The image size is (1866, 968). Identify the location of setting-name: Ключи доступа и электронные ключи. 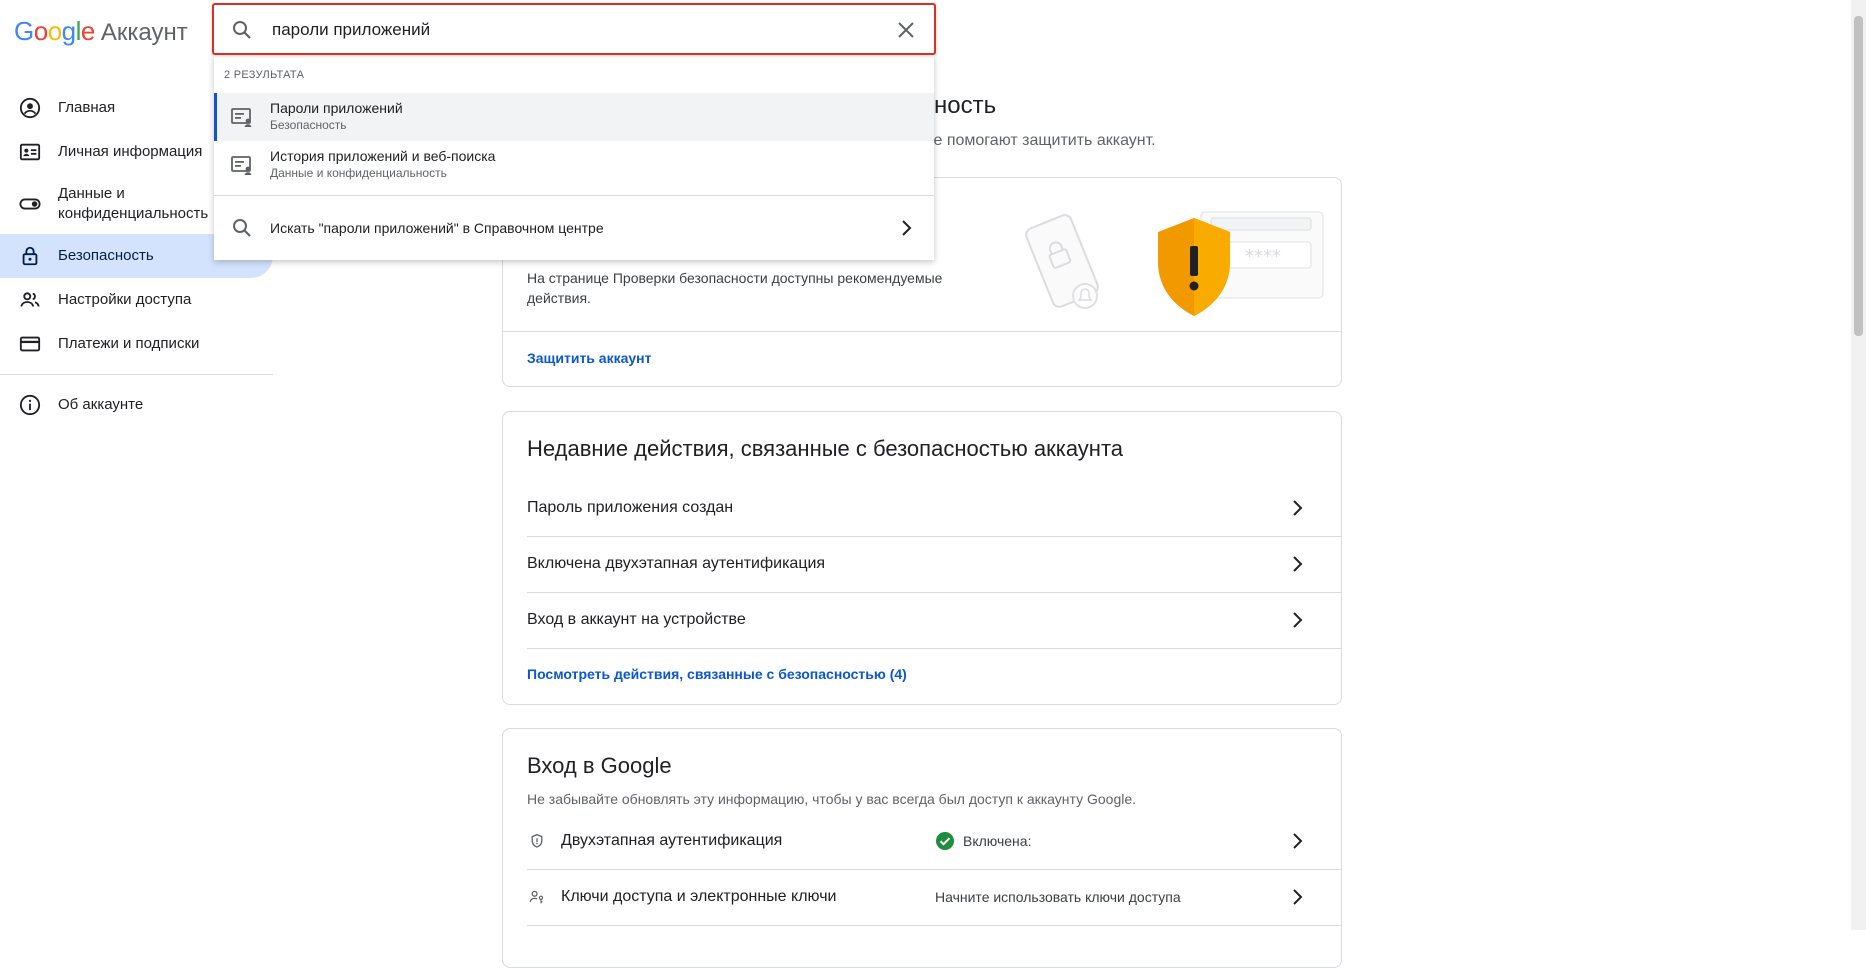
(699, 896).